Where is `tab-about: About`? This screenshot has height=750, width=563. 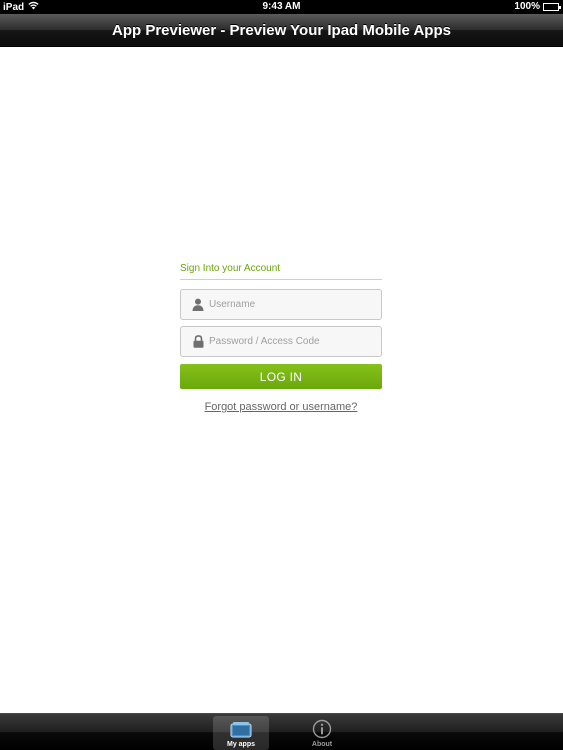
tab-about: About is located at coordinates (322, 733).